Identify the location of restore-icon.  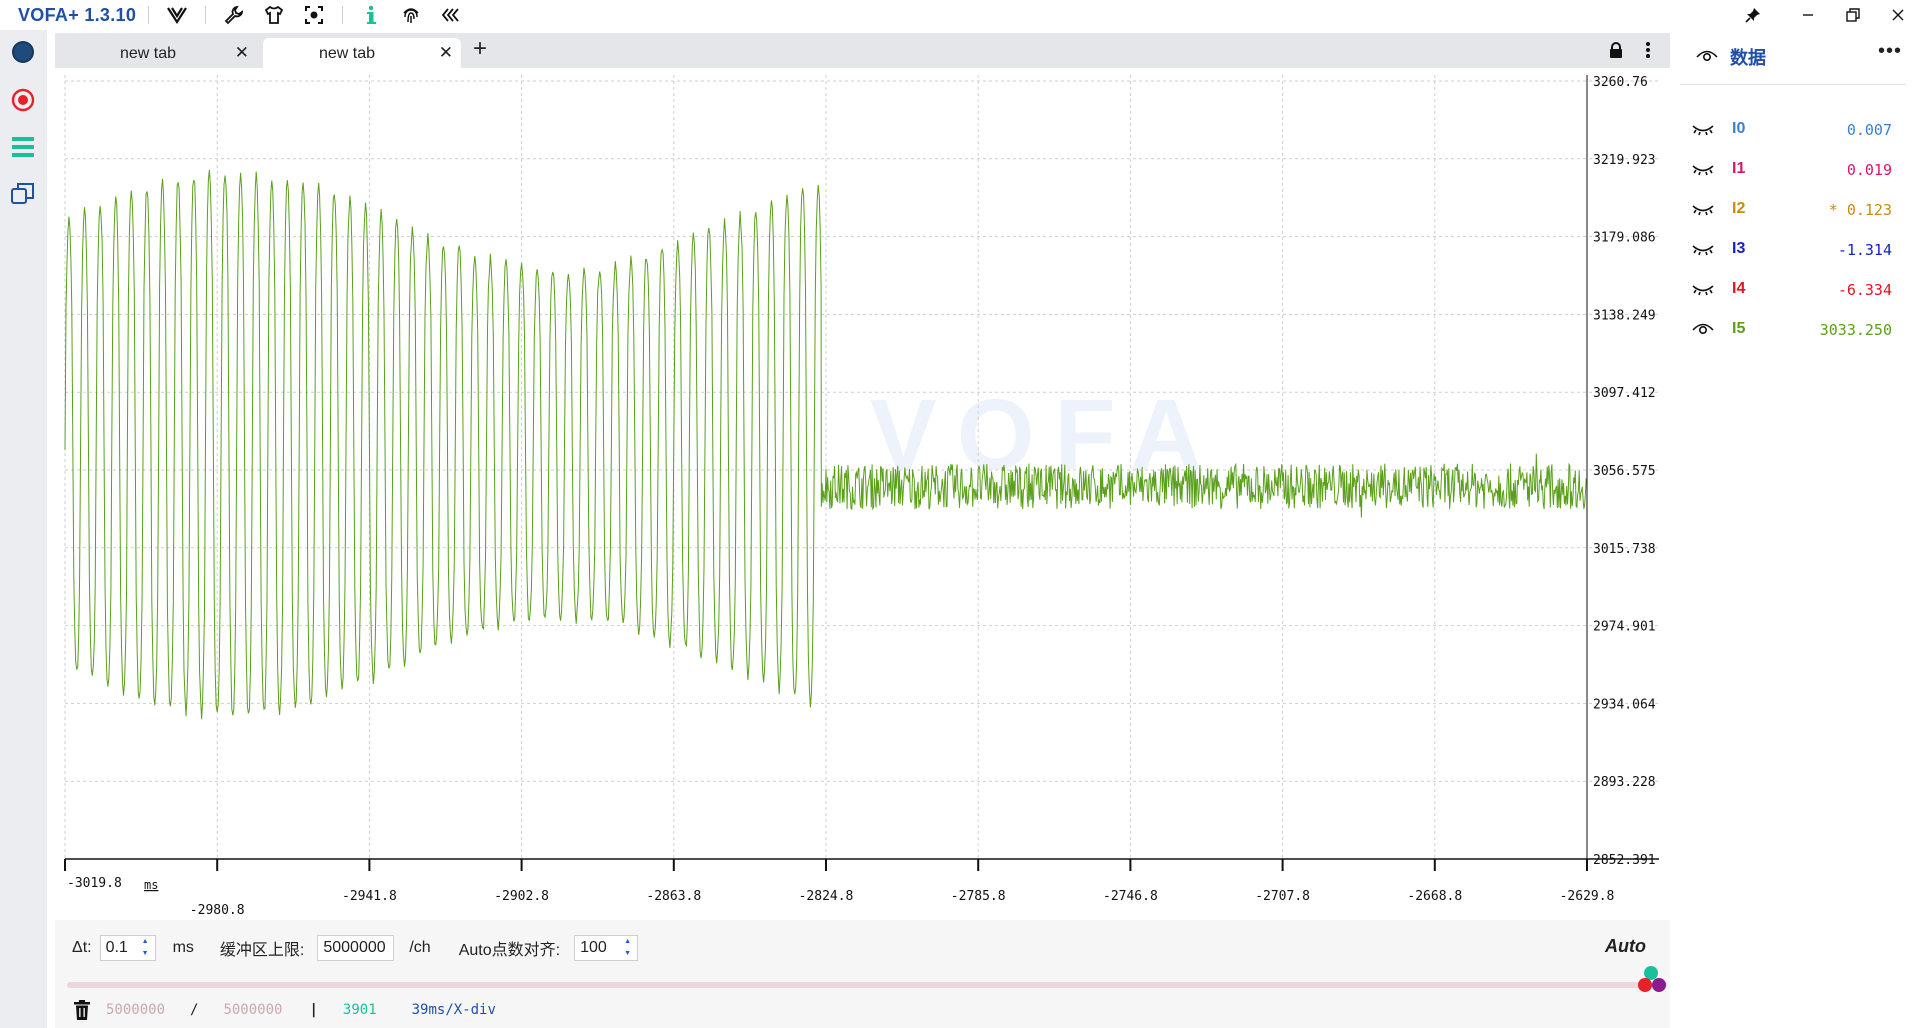
(1852, 15).